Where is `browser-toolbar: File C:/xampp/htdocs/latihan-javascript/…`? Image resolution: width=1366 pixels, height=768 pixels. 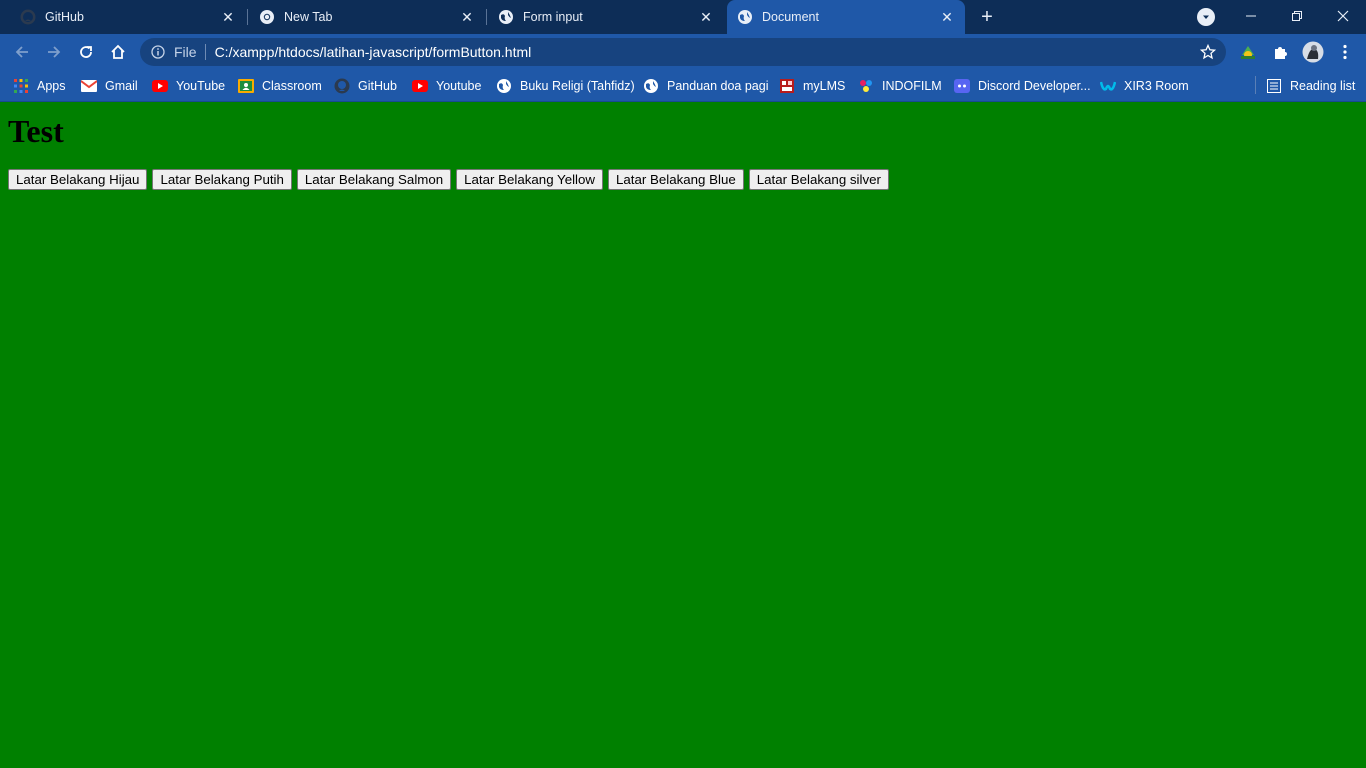
browser-toolbar: File C:/xampp/htdocs/latihan-javascript/… is located at coordinates (683, 52).